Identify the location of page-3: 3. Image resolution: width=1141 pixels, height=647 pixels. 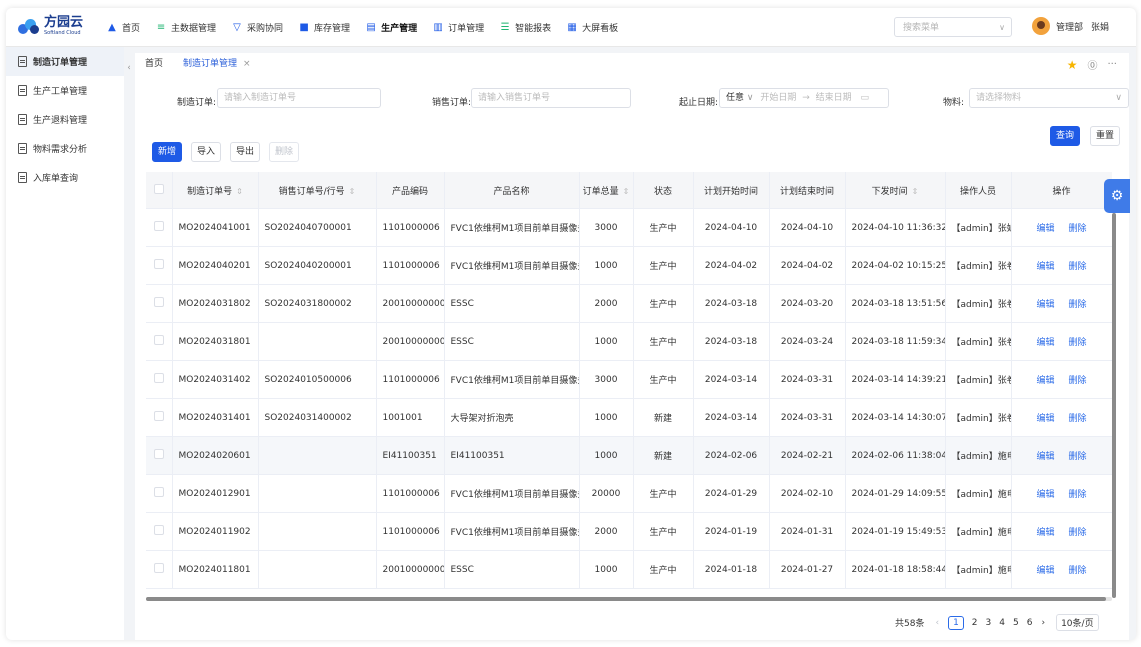
(989, 623).